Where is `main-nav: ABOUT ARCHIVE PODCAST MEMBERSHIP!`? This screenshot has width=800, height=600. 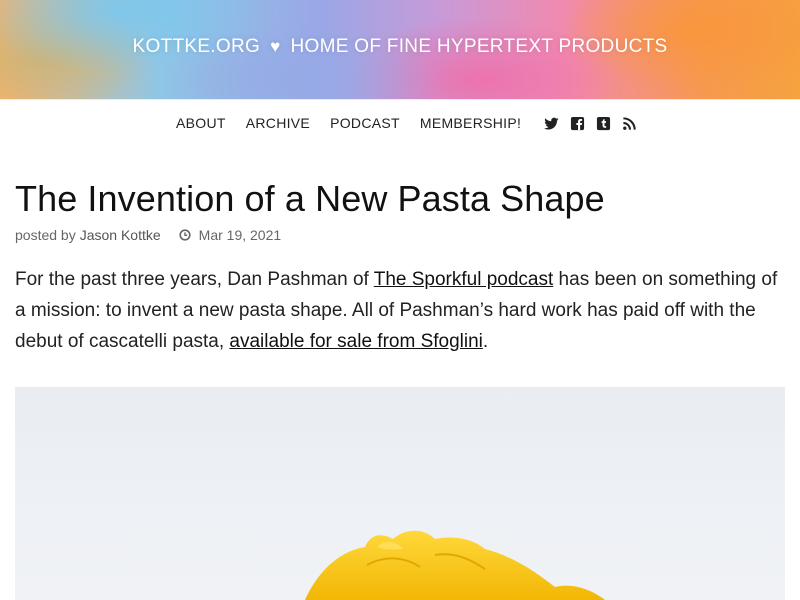
main-nav: ABOUT ARCHIVE PODCAST MEMBERSHIP! is located at coordinates (400, 123).